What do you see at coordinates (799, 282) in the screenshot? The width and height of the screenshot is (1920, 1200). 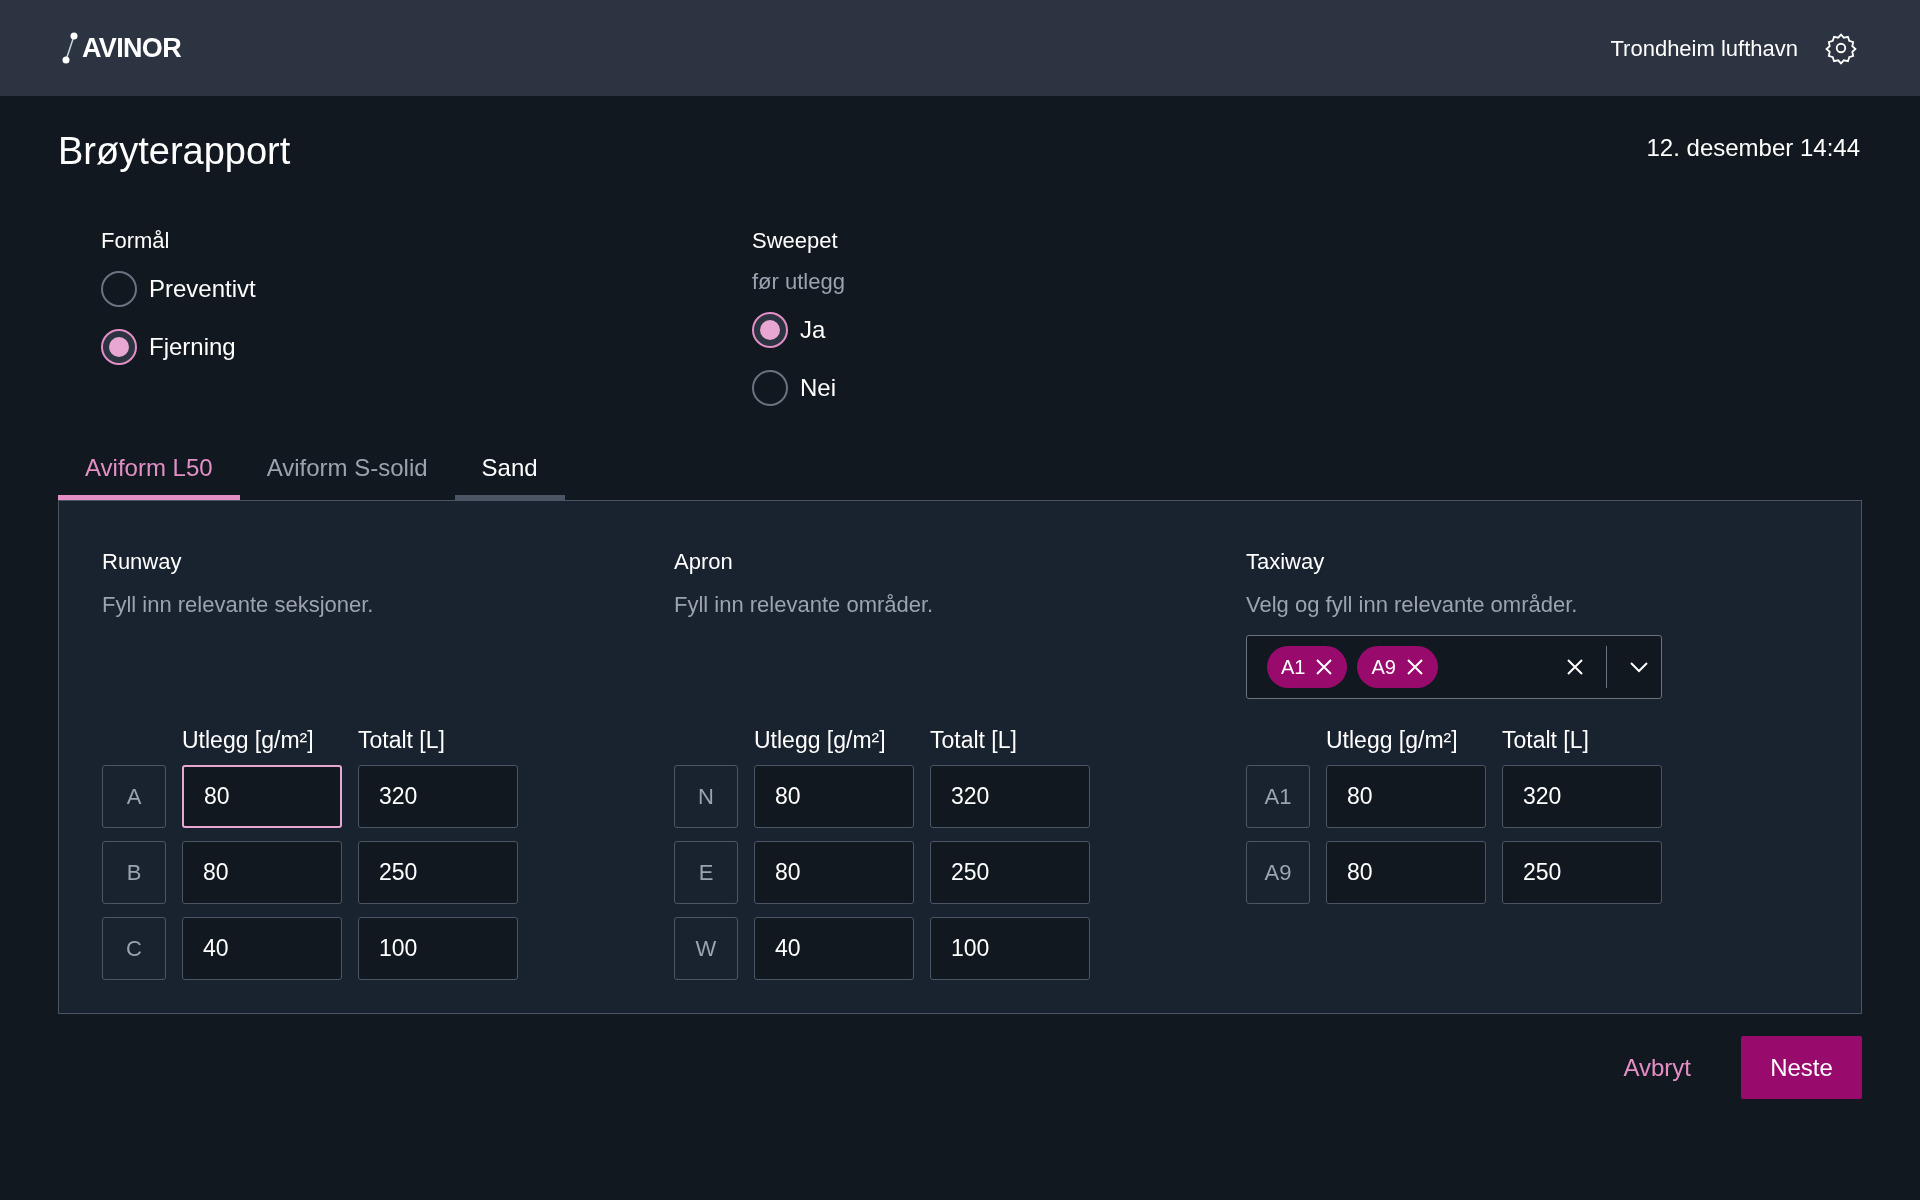 I see `group-hint: før utlegg` at bounding box center [799, 282].